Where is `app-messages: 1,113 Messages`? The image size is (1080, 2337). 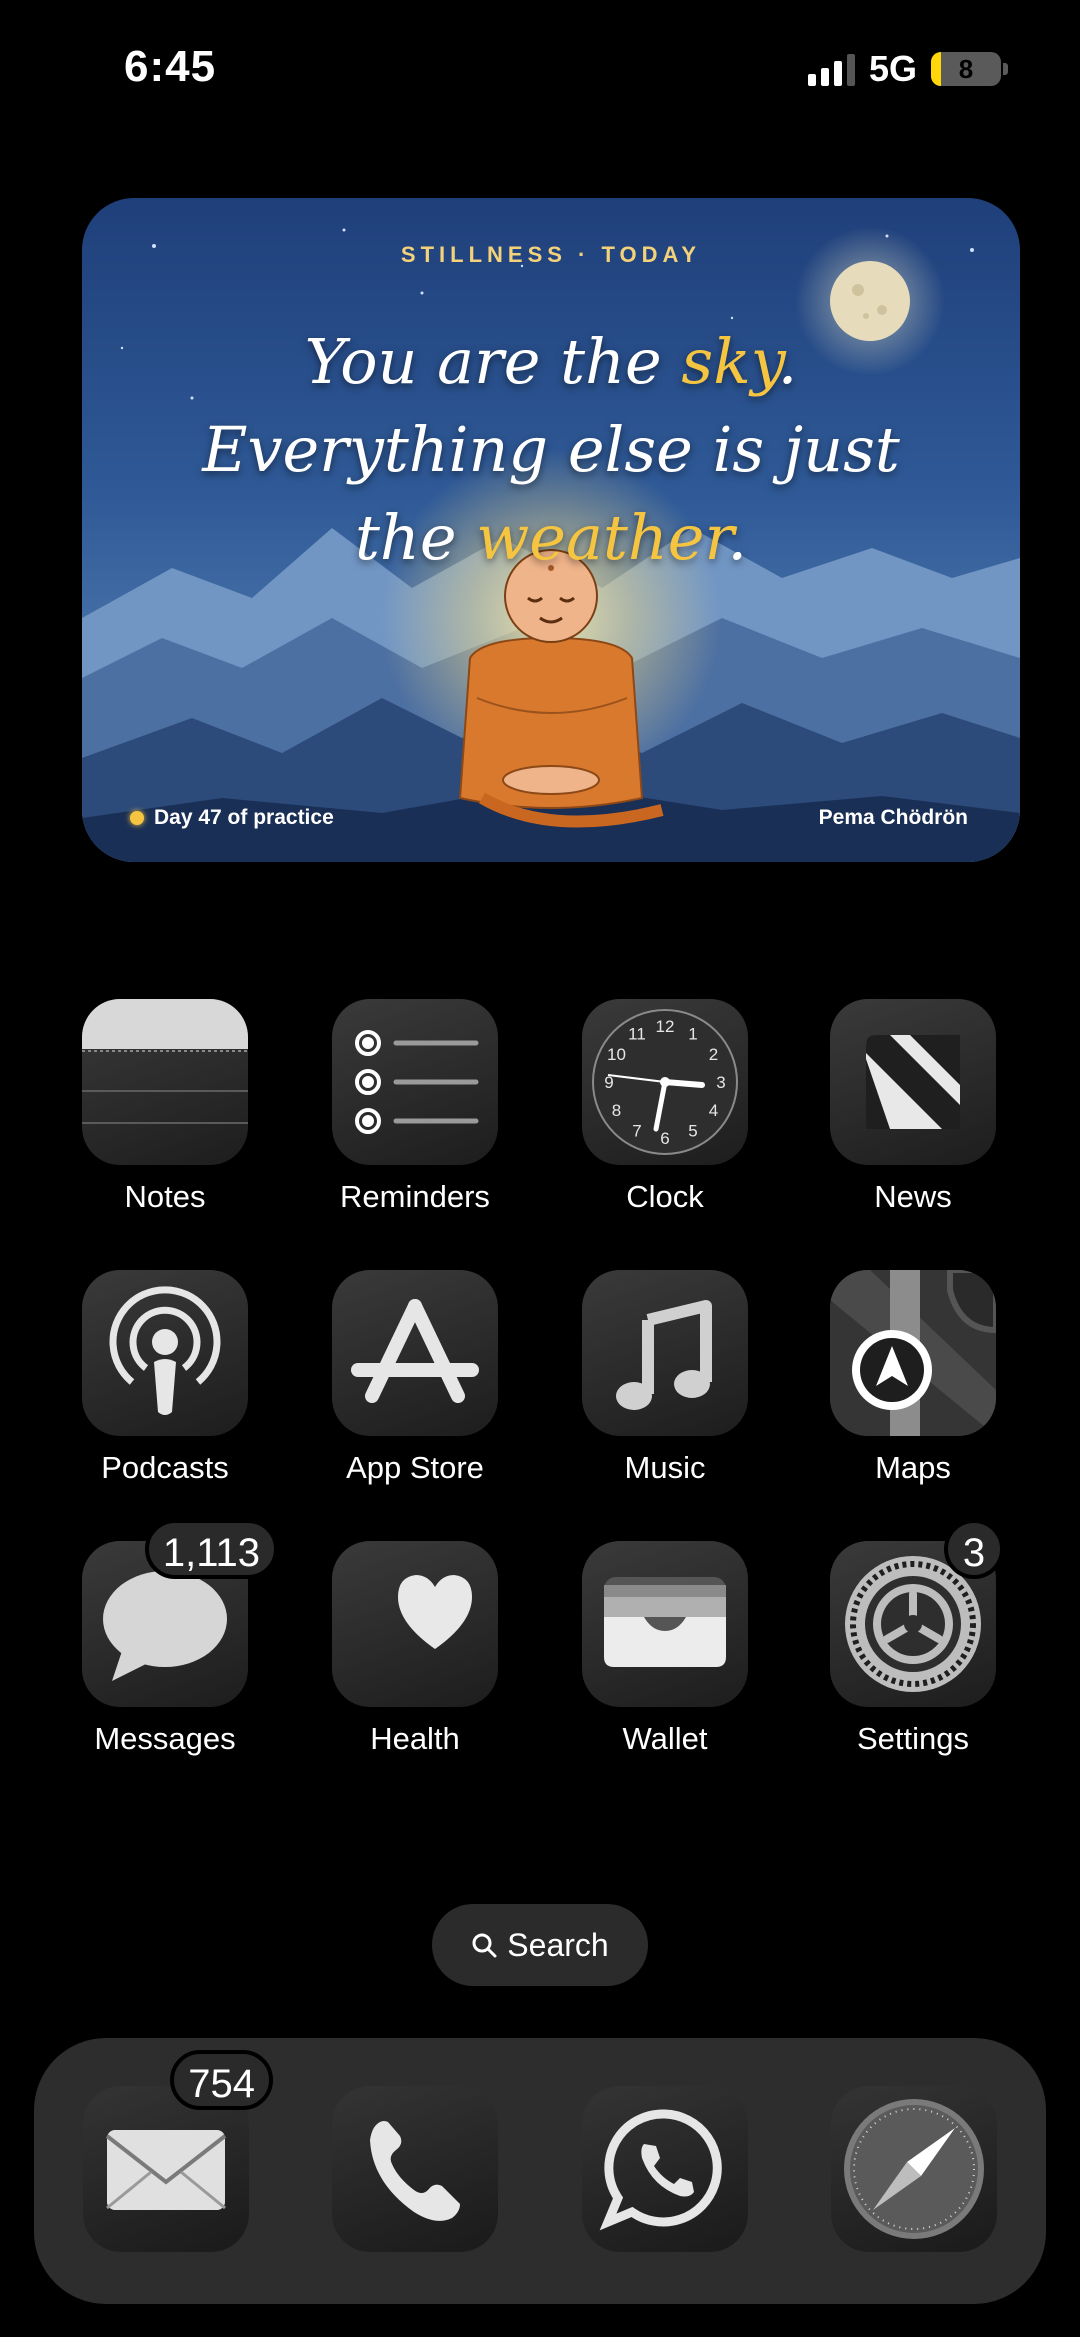 app-messages: 1,113 Messages is located at coordinates (166, 1638).